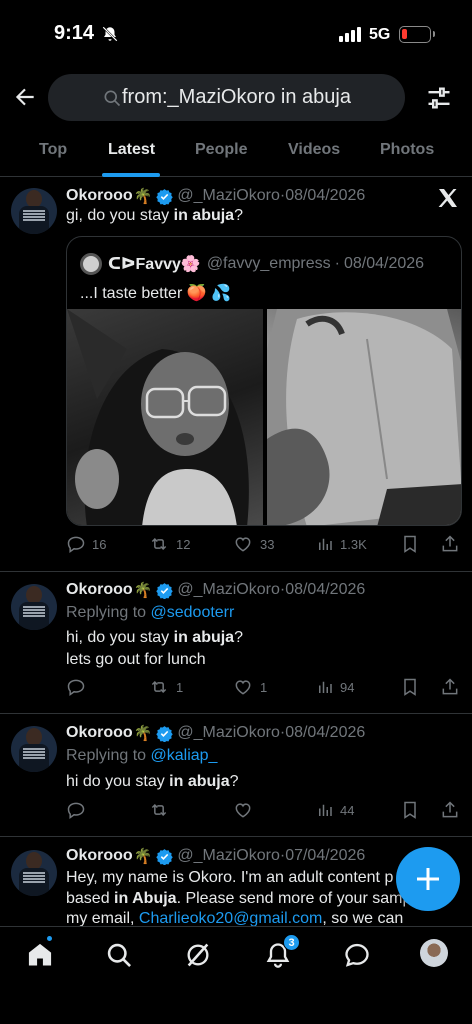 This screenshot has height=1024, width=472. I want to click on notification-badge: 3, so click(291, 942).